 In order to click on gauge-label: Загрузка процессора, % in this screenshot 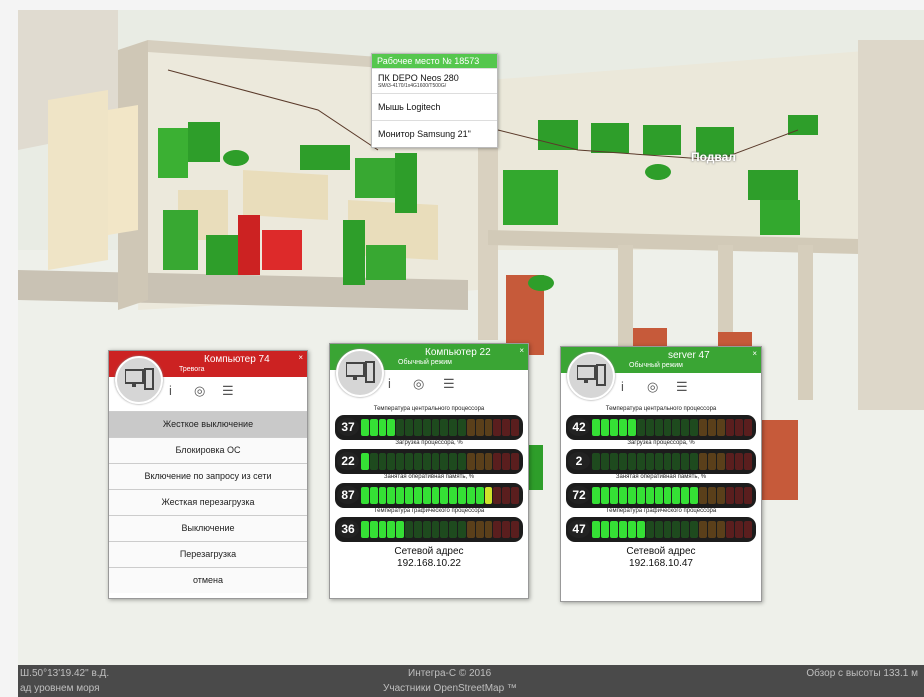, I will do `click(429, 443)`.